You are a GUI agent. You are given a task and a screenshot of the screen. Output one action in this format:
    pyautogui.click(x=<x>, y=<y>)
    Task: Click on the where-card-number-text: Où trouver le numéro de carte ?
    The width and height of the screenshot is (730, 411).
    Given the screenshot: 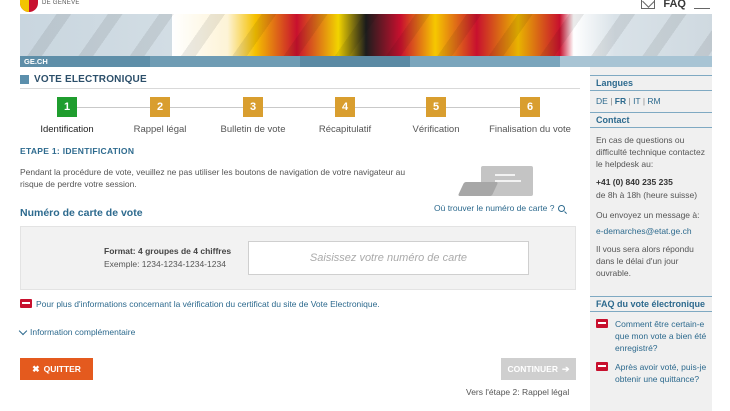 What is the action you would take?
    pyautogui.click(x=494, y=208)
    